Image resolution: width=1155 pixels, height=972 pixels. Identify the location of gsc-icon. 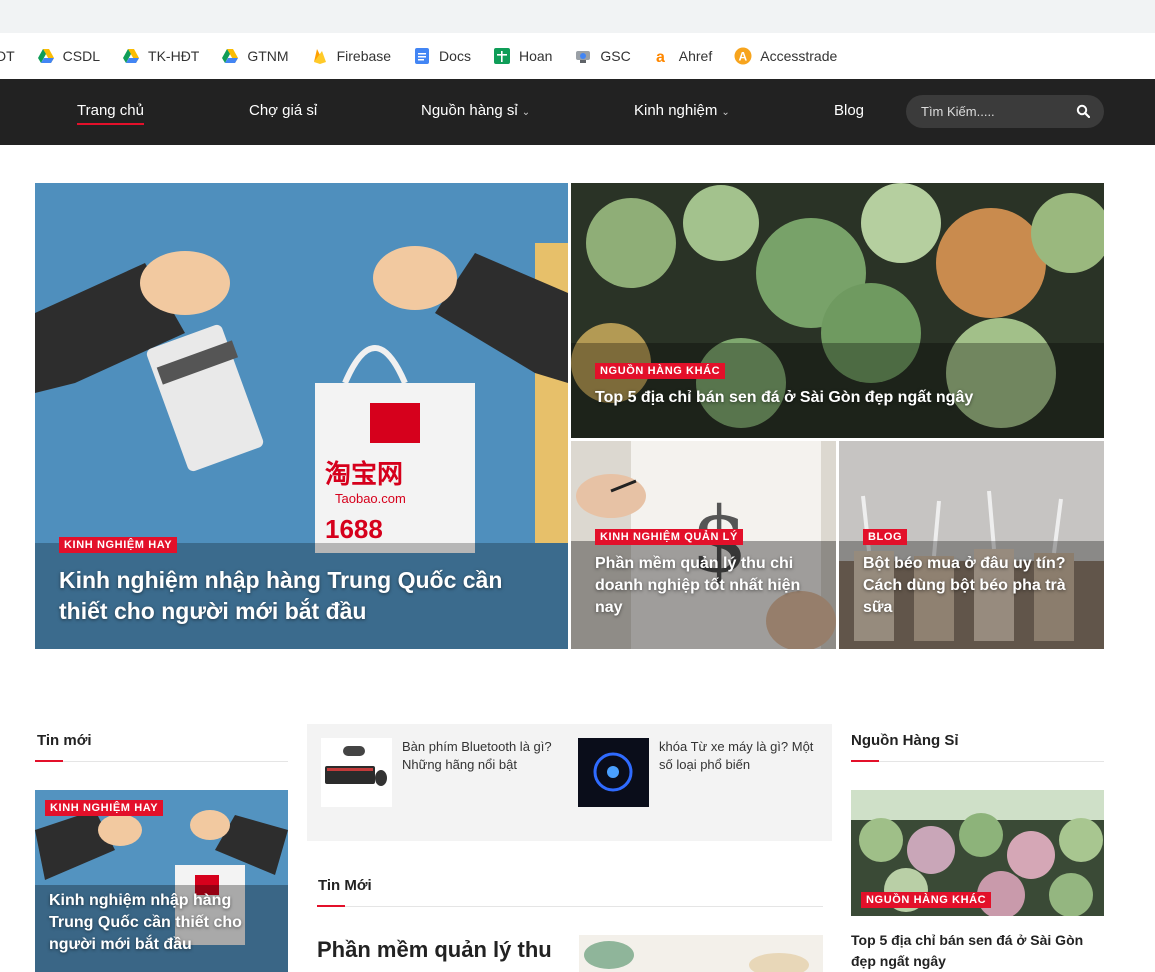
(583, 57).